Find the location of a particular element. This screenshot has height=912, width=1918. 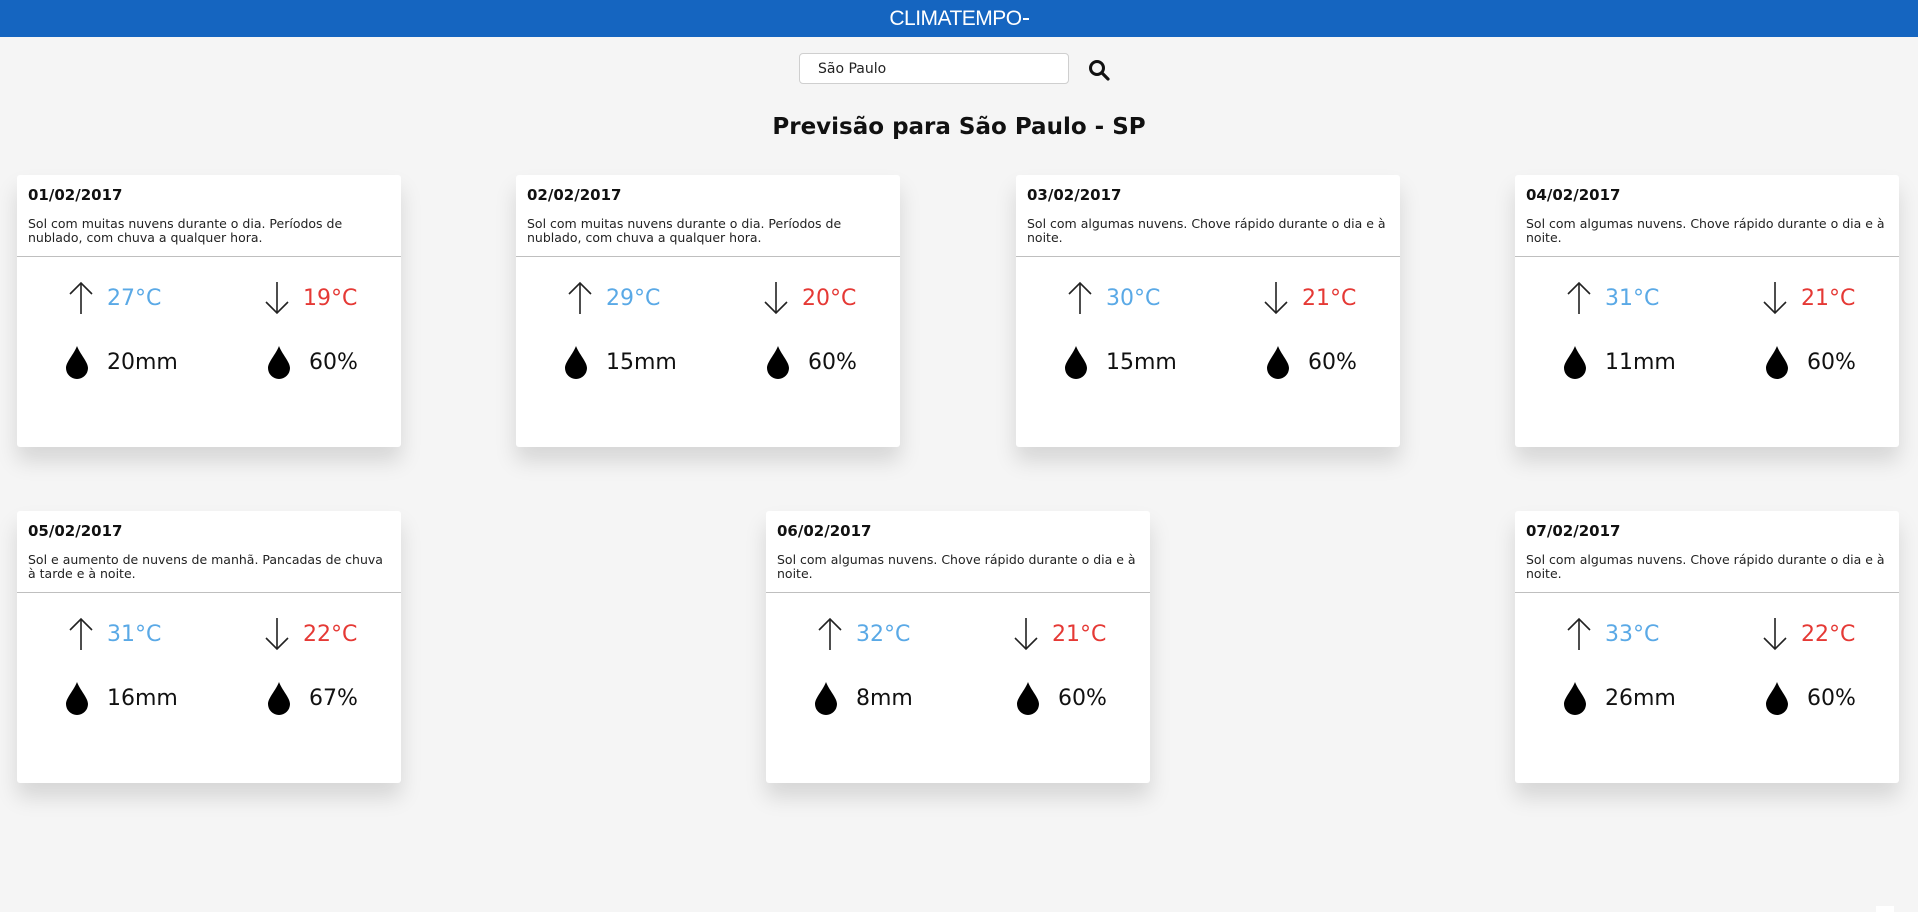

max-temp: 33°C is located at coordinates (1613, 634).